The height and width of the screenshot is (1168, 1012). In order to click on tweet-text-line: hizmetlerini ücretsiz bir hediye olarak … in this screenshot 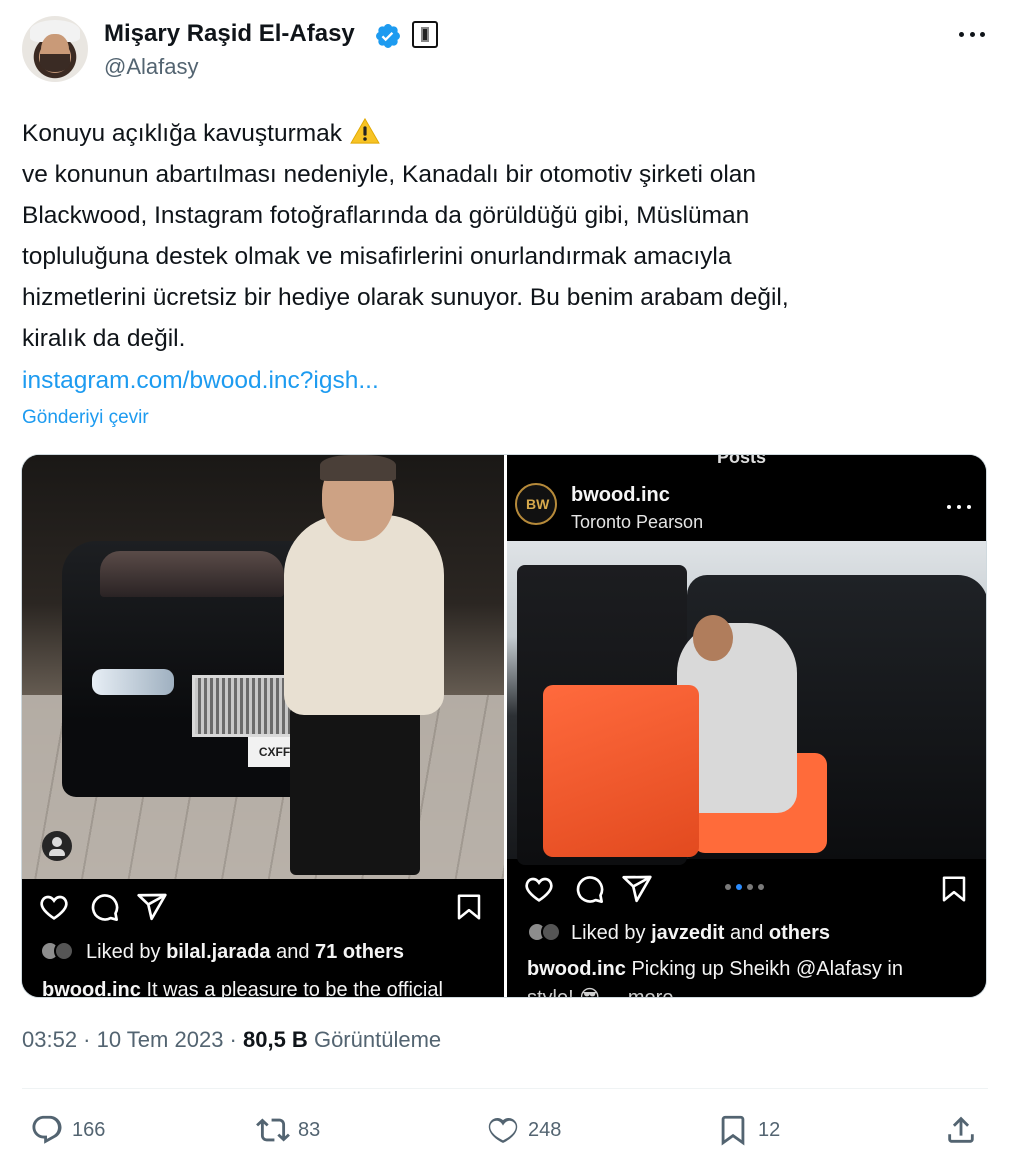, I will do `click(405, 297)`.